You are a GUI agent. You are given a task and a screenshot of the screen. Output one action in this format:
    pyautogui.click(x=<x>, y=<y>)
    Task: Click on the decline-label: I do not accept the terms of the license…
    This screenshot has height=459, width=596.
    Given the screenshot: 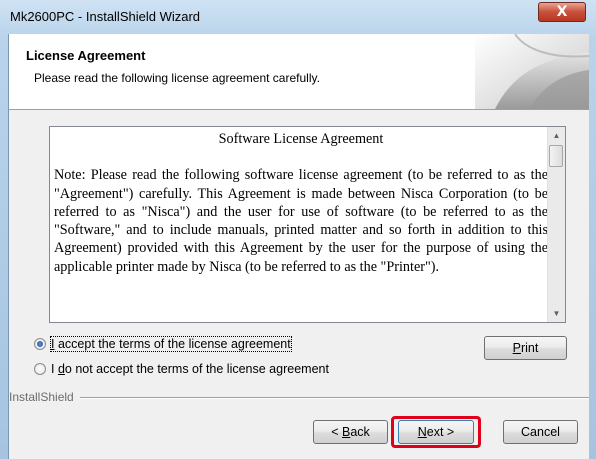 What is the action you would take?
    pyautogui.click(x=190, y=369)
    